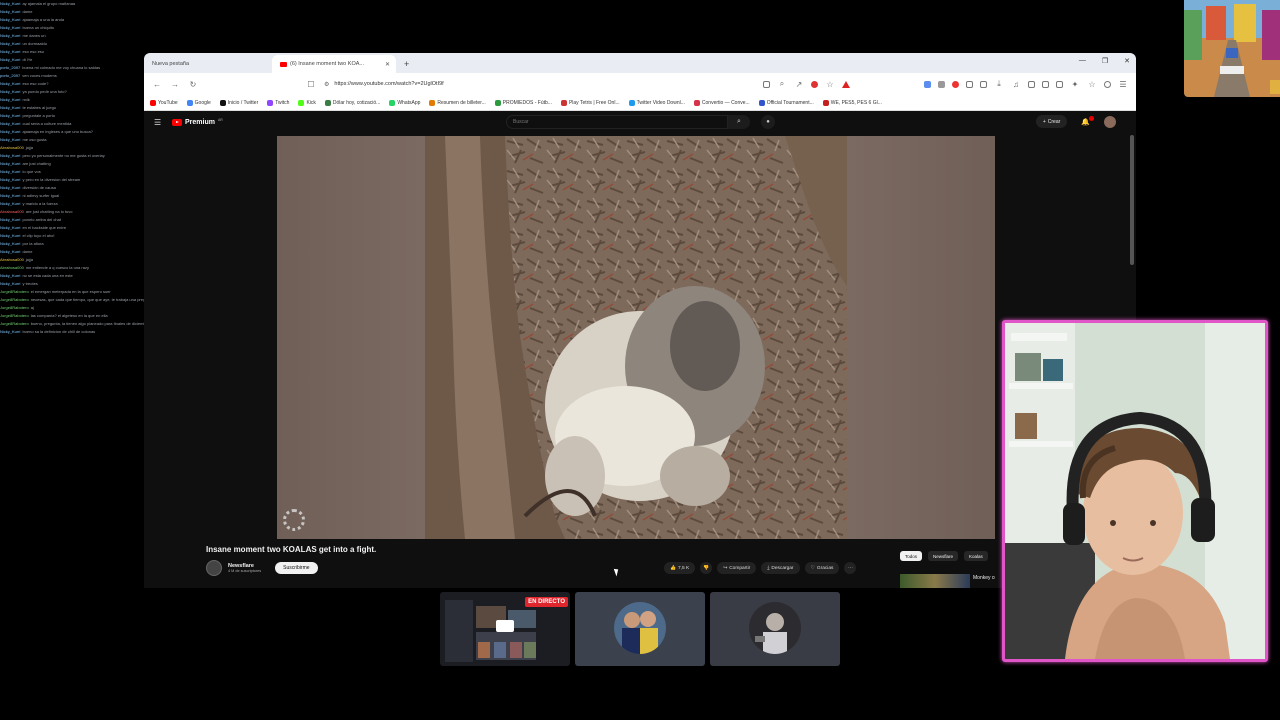 This screenshot has height=720, width=1280. What do you see at coordinates (706, 568) in the screenshot?
I see `dislike-button: 👎` at bounding box center [706, 568].